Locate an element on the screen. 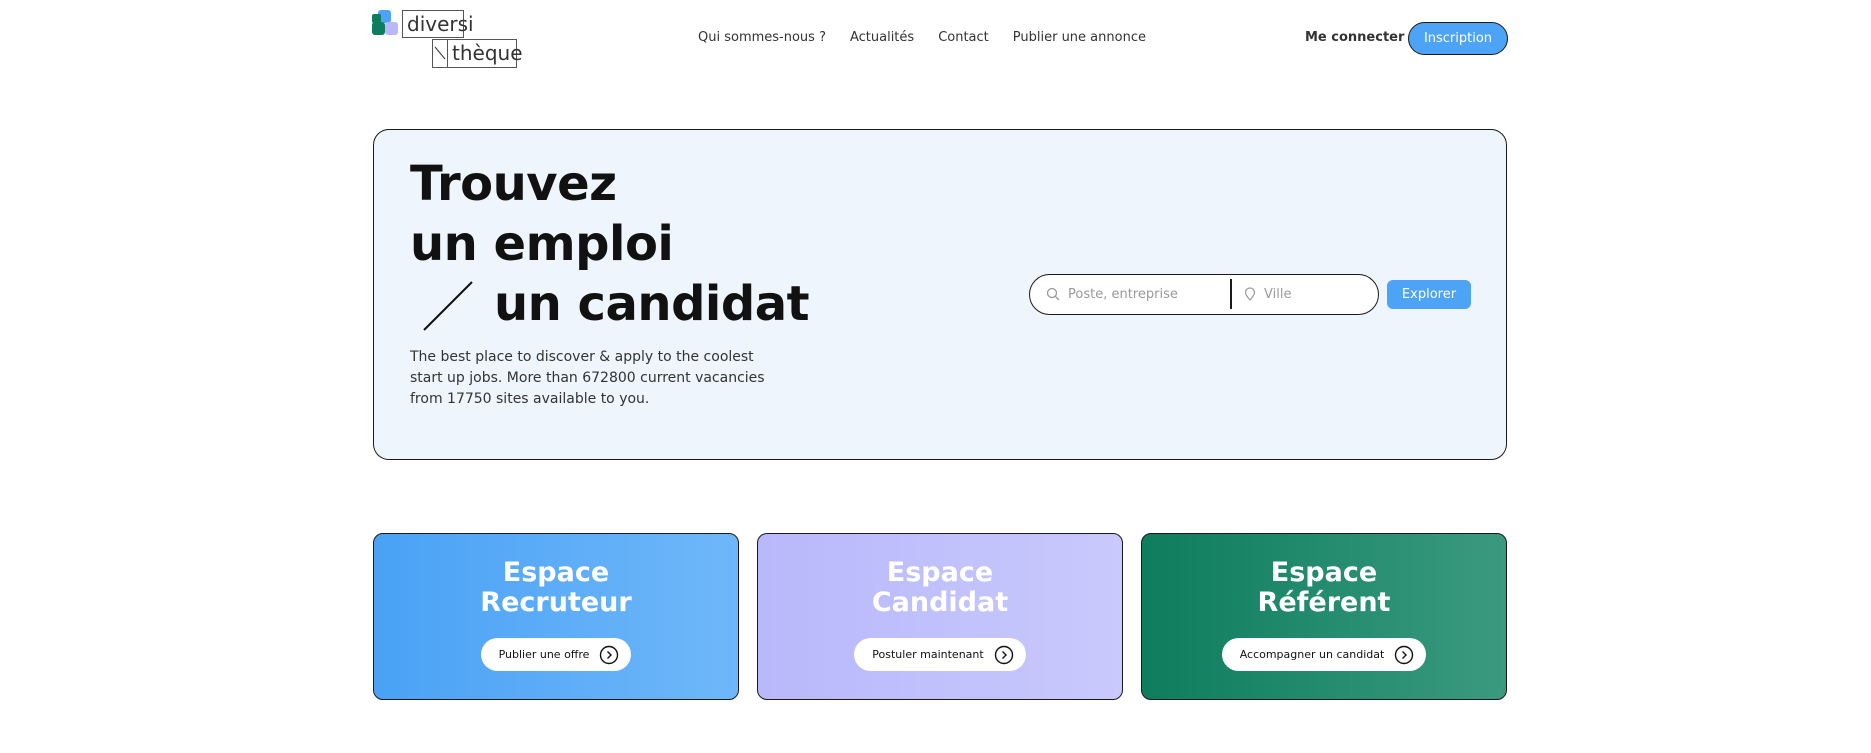 This screenshot has height=753, width=1871. apply-now-label: Postuler maintenant is located at coordinates (928, 654).